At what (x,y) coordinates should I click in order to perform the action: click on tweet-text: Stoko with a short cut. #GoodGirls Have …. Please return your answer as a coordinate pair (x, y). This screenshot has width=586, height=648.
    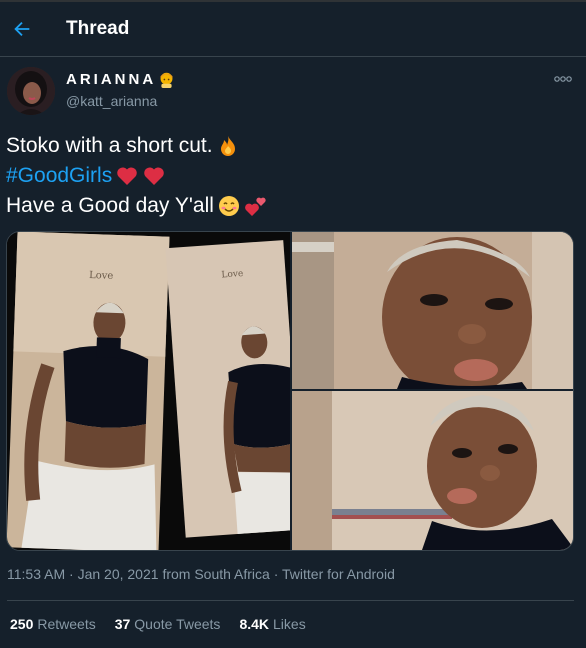
    Looking at the image, I should click on (137, 176).